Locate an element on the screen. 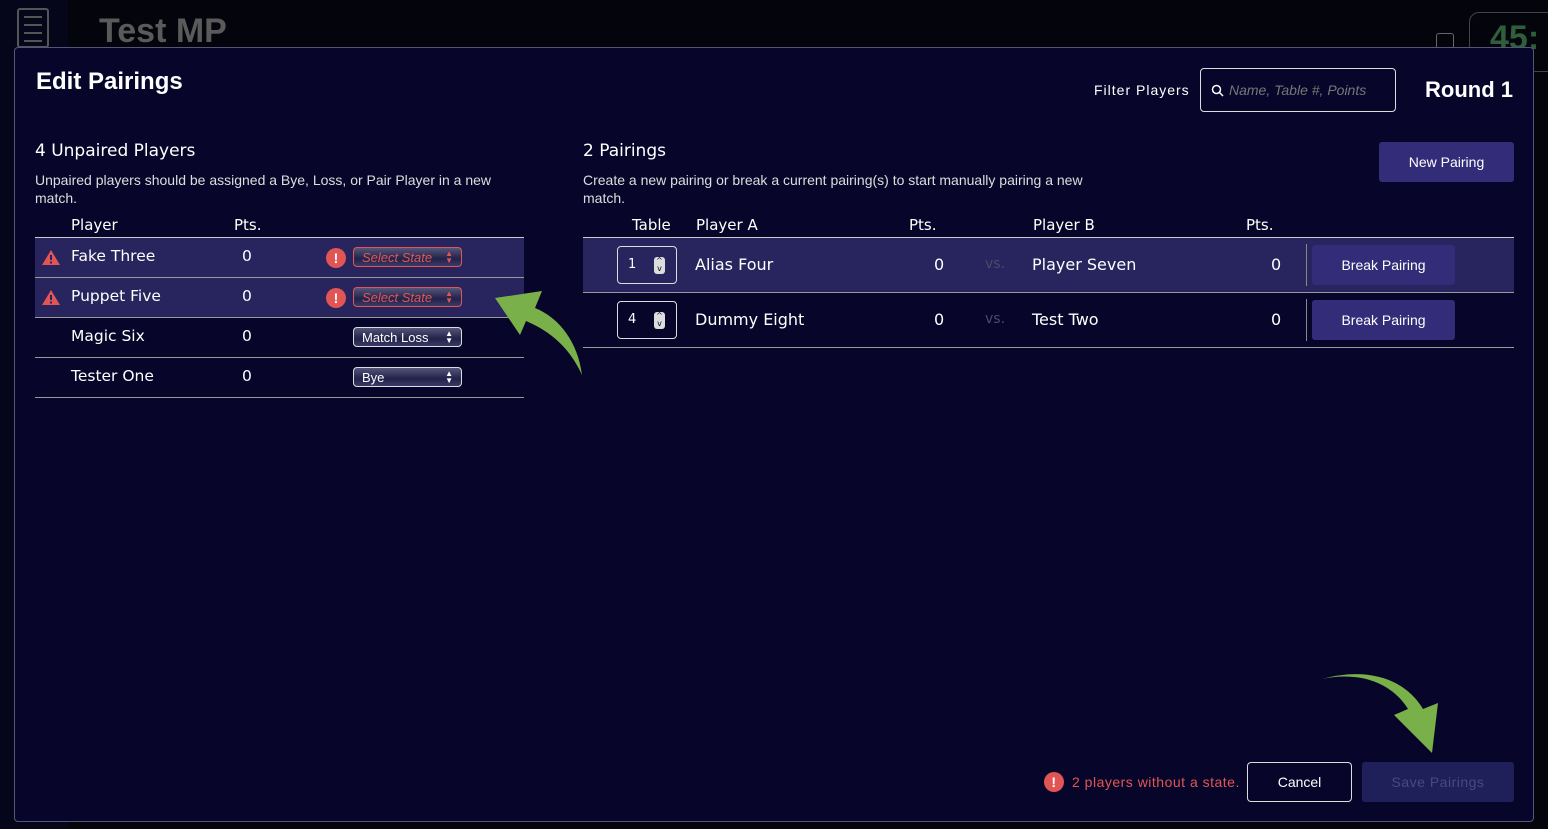 This screenshot has width=1548, height=829. state-value: Bye is located at coordinates (373, 377).